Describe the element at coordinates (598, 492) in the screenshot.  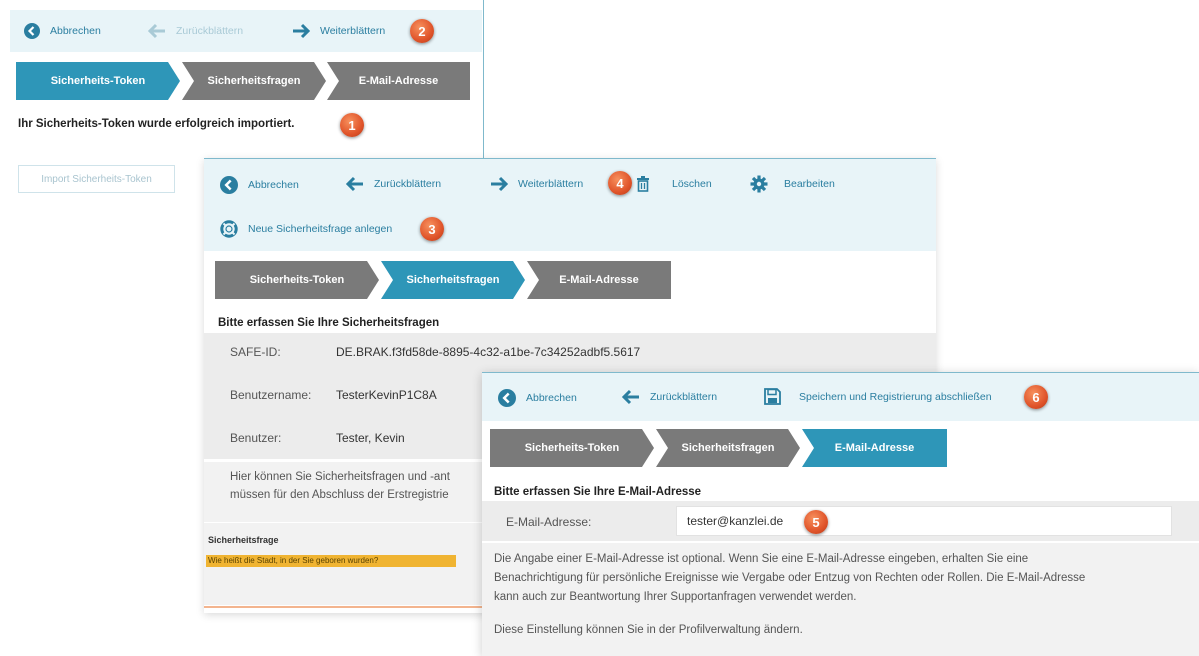
I see `section-heading: Bitte erfassen Sie Ihre E-Mail-Adresse` at that location.